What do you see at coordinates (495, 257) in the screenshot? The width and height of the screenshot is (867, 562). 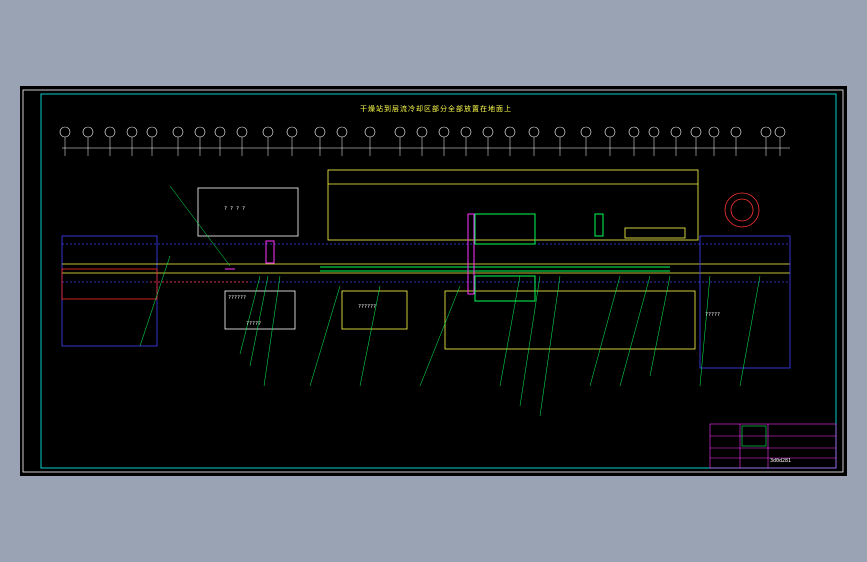 I see `rolling-stands` at bounding box center [495, 257].